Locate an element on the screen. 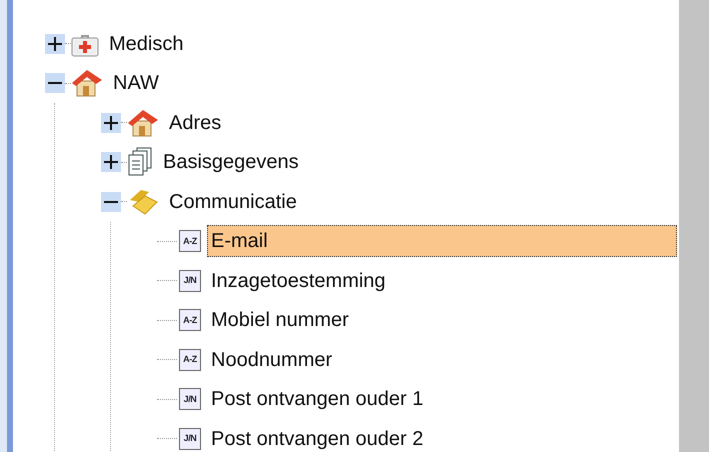 The image size is (709, 452). tree-item: Noodnummer is located at coordinates (271, 360).